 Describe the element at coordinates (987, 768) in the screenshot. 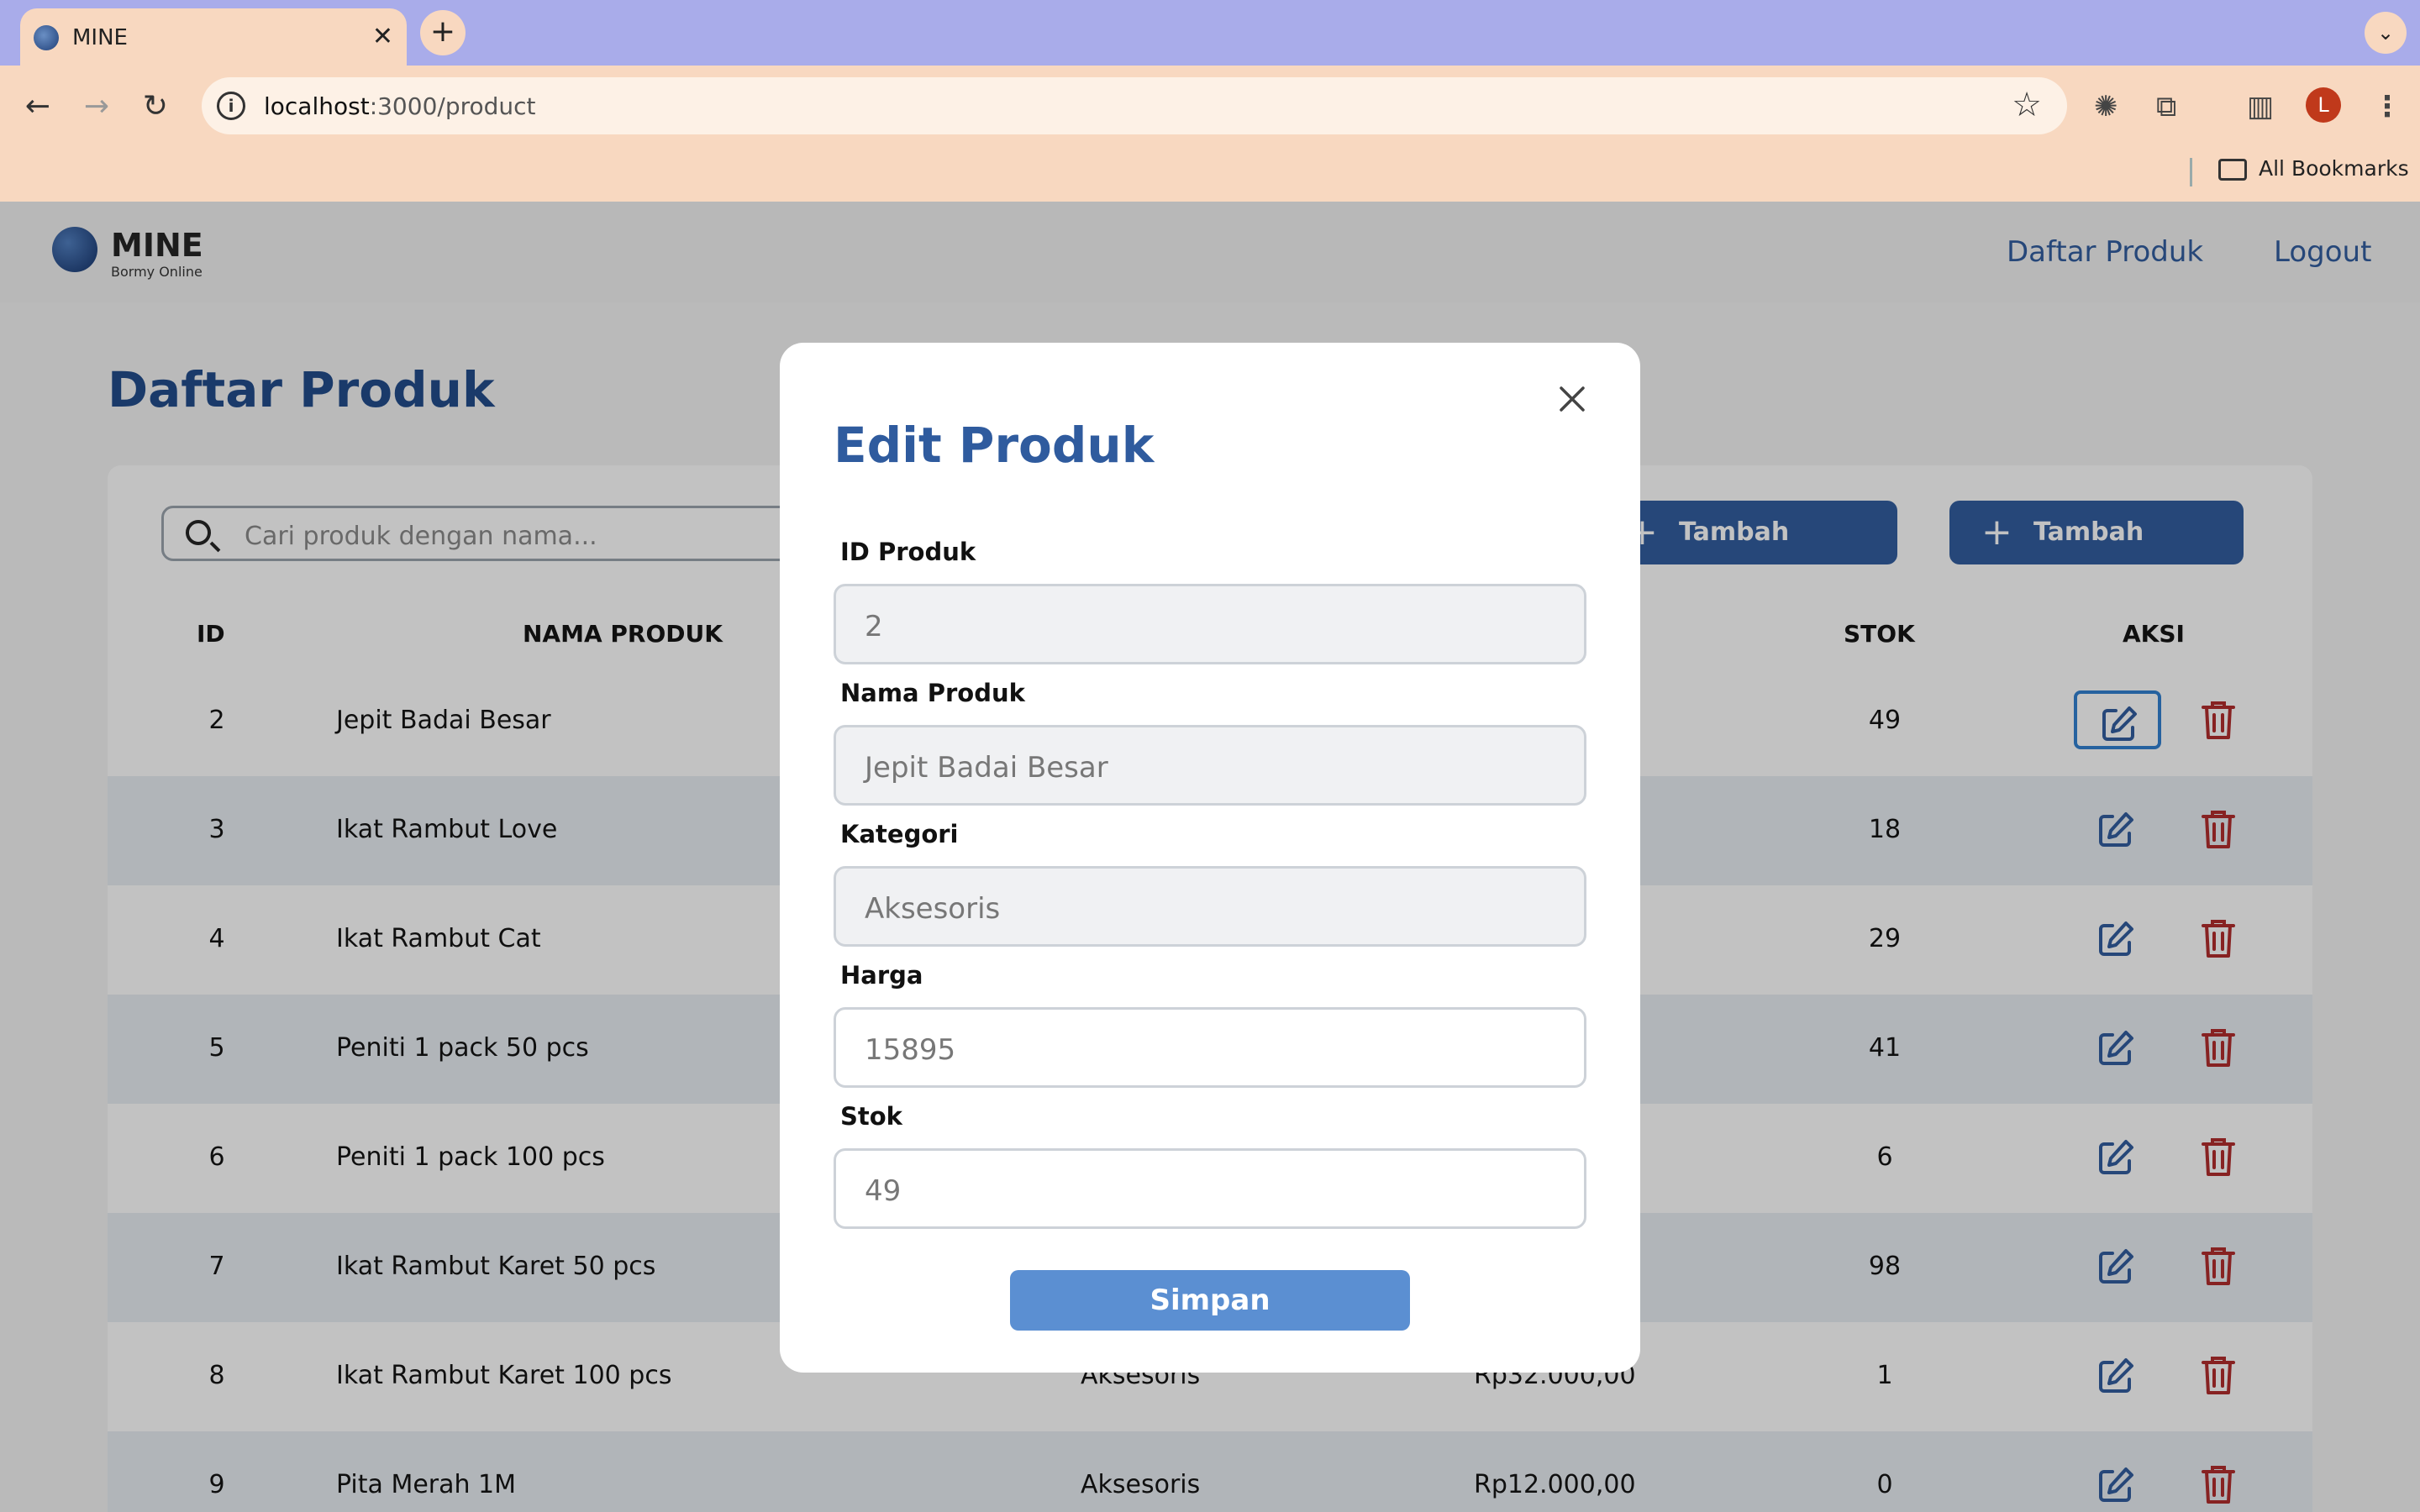

I see `product-name-value: Jepit Badai Besar` at that location.